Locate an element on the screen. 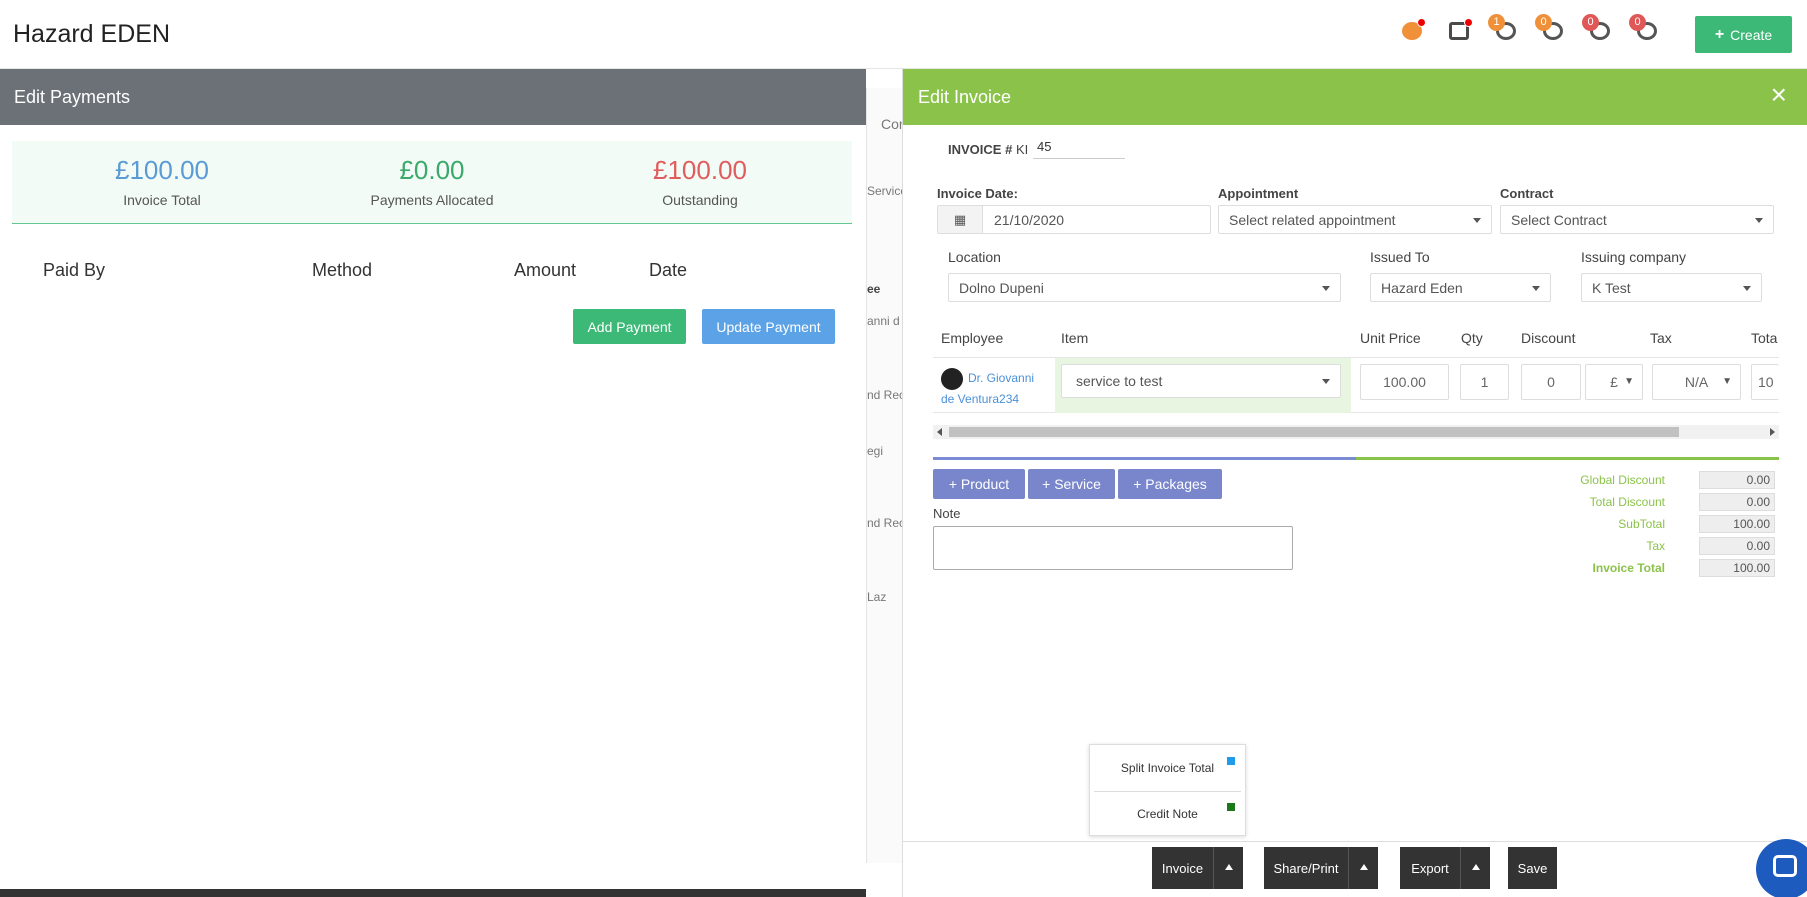  issued-to-value: Hazard Eden is located at coordinates (1422, 288).